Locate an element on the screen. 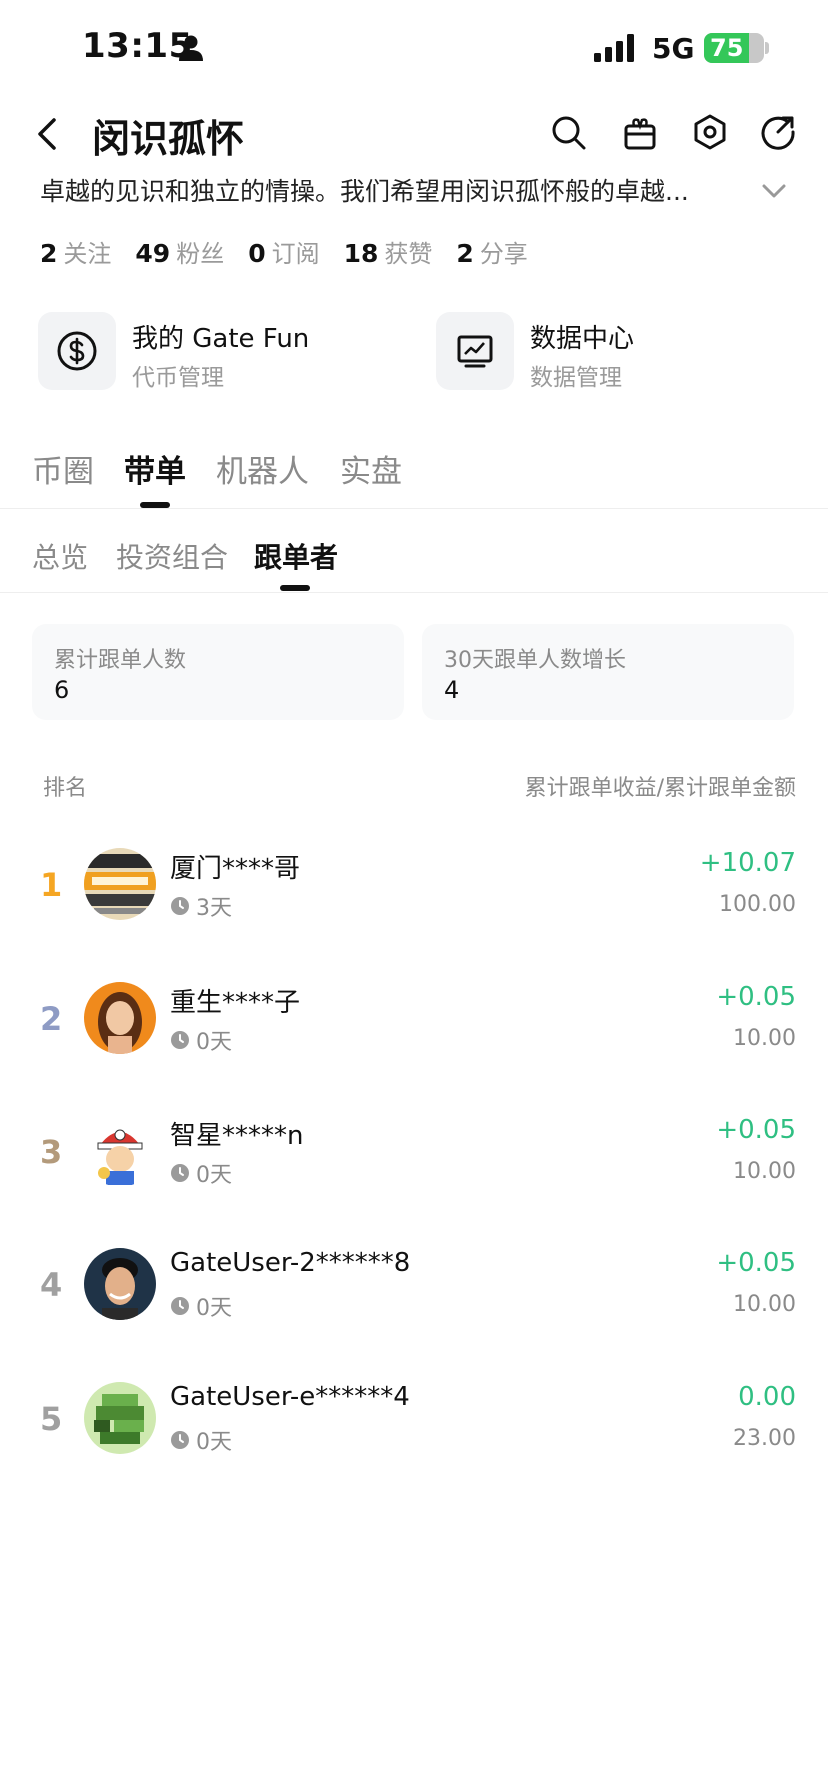  follower-row: 3 智星*****n 0天 +0.05 10.00 is located at coordinates (414, 1165).